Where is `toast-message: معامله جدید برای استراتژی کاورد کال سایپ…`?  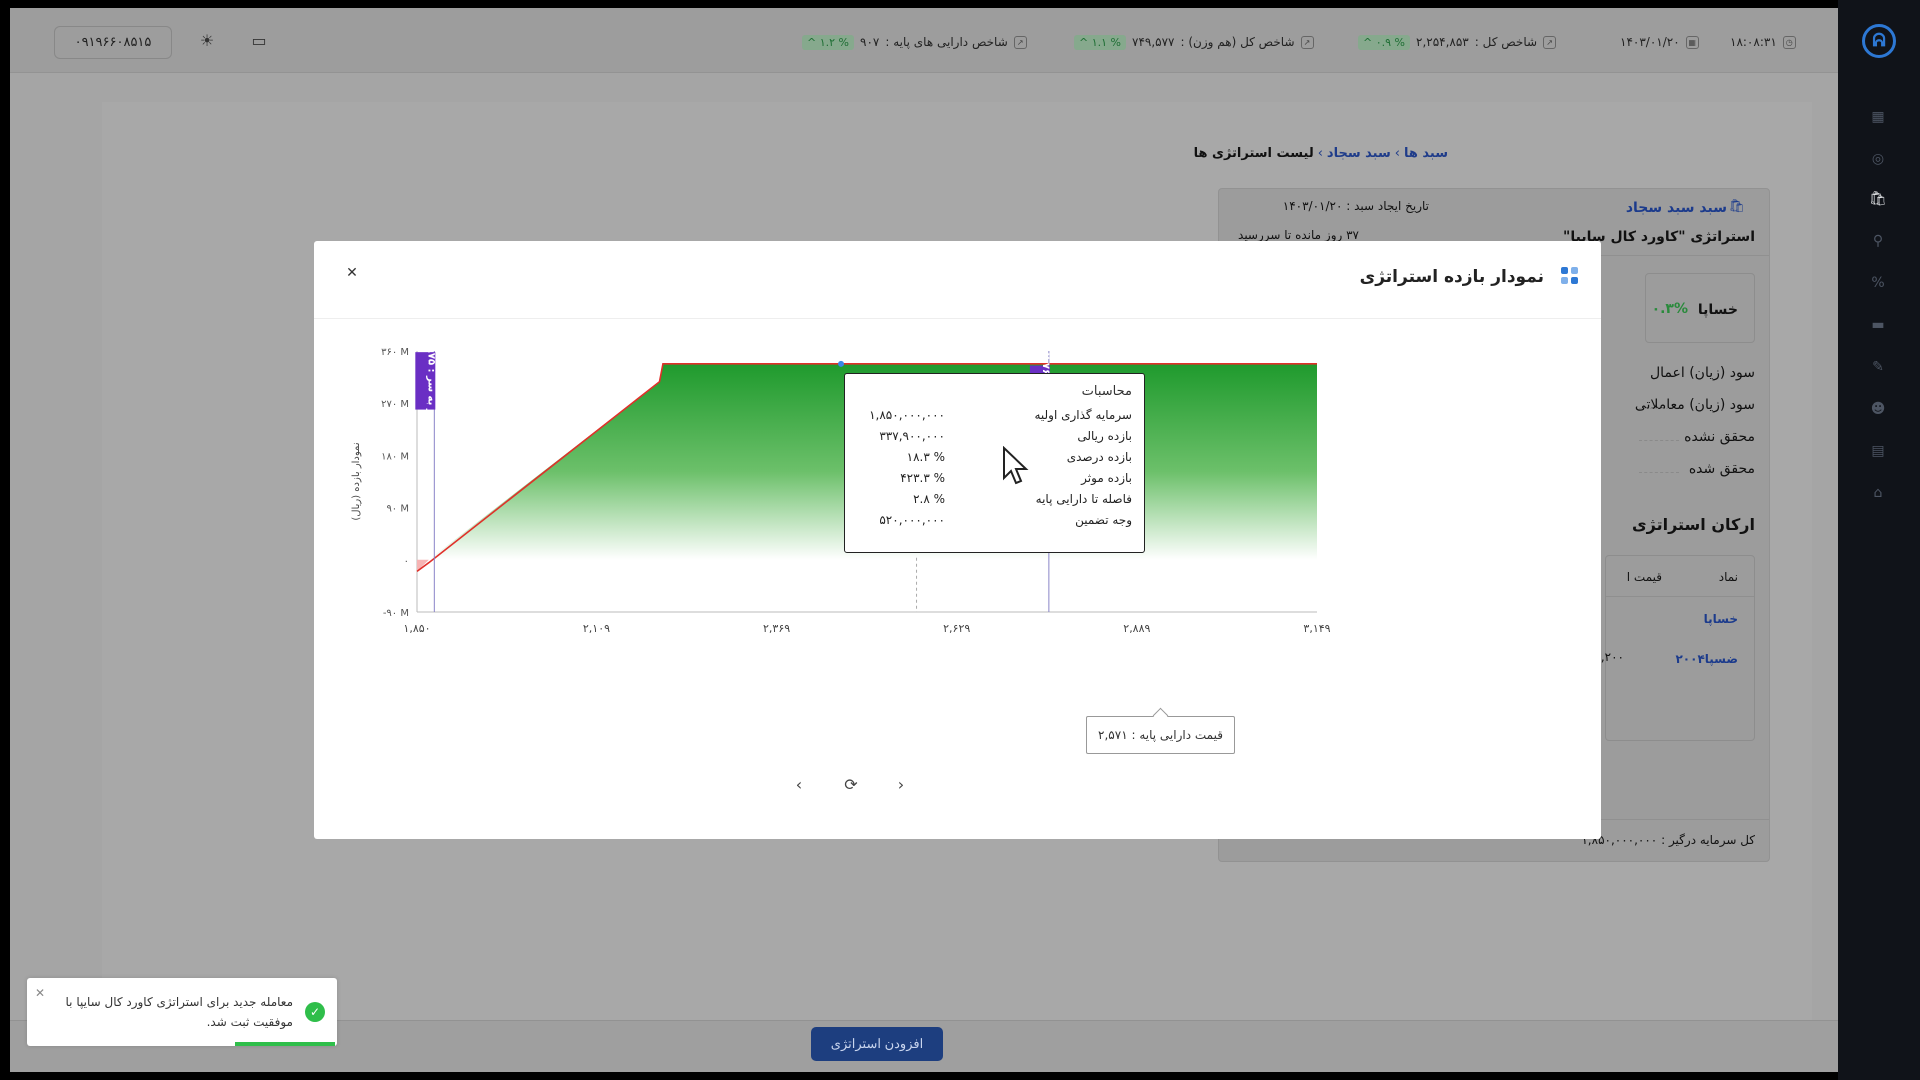 toast-message: معامله جدید برای استراتژی کاورد کال سایپ… is located at coordinates (179, 1012).